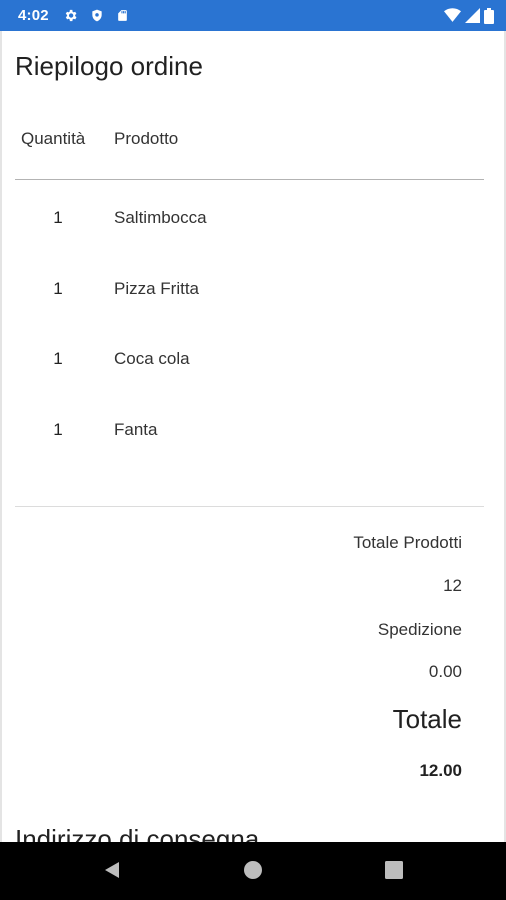 This screenshot has width=506, height=900. What do you see at coordinates (109, 66) in the screenshot?
I see `page-title: Riepilogo ordine` at bounding box center [109, 66].